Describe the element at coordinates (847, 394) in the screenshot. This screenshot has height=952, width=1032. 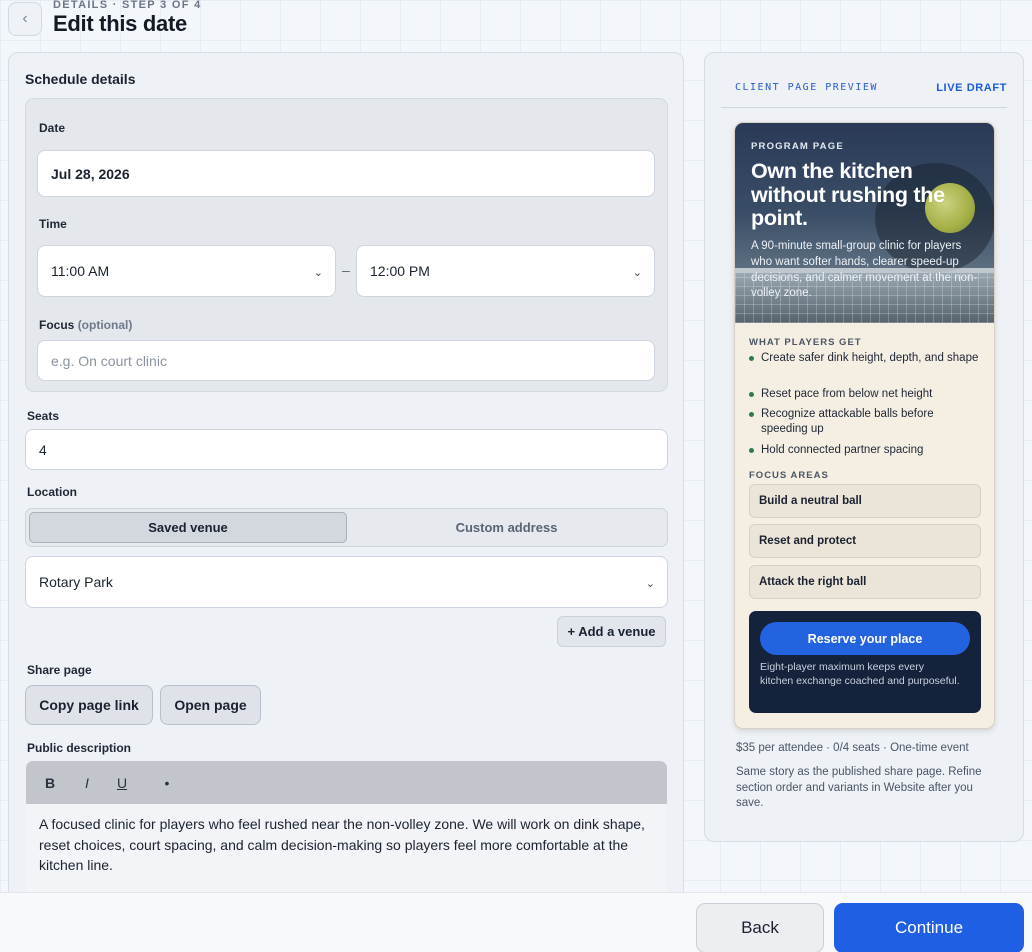
I see `benefit-text: Reset pace from below net height` at that location.